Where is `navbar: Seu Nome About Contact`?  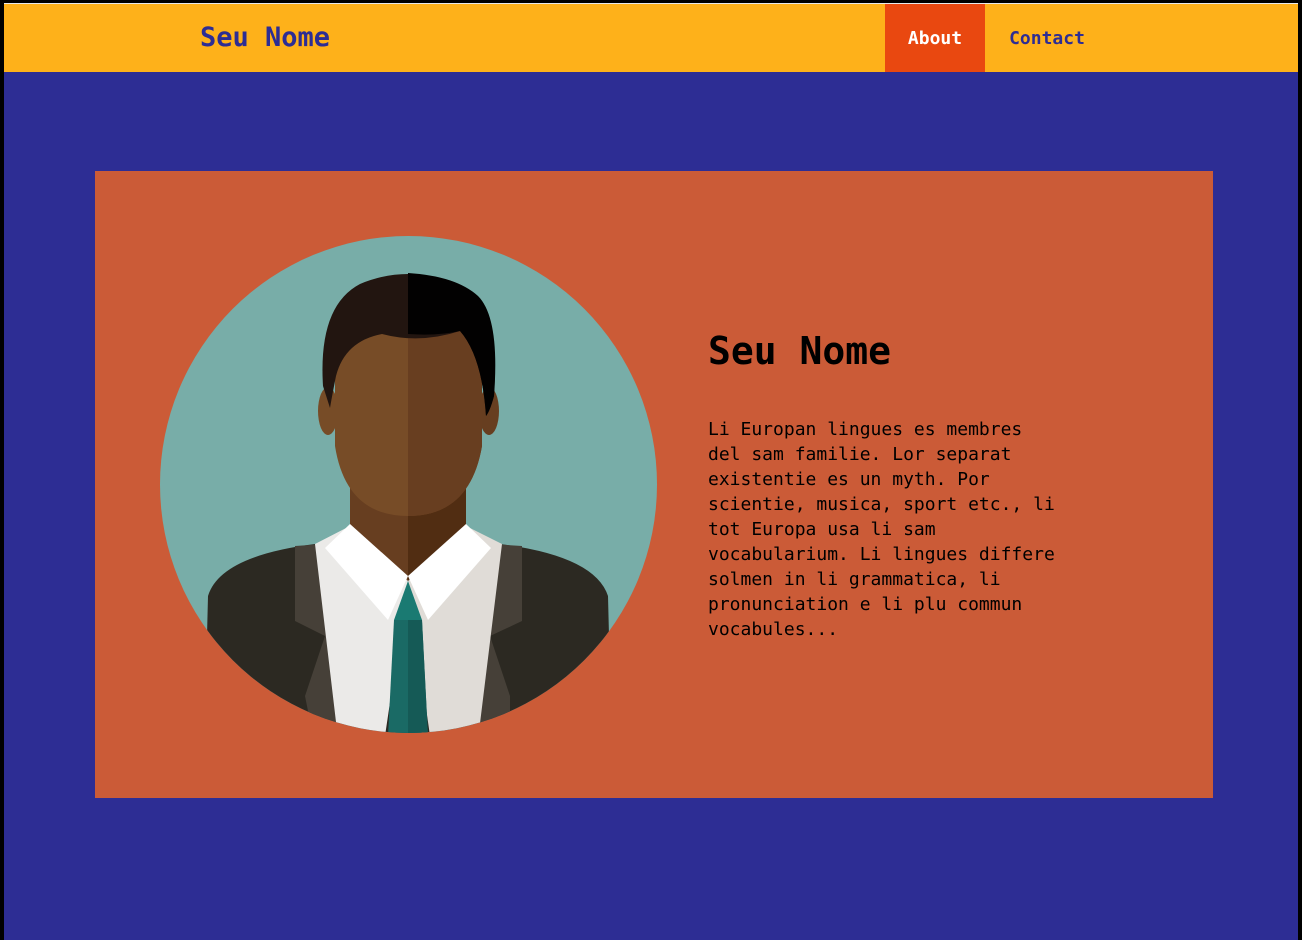
navbar: Seu Nome About Contact is located at coordinates (651, 38).